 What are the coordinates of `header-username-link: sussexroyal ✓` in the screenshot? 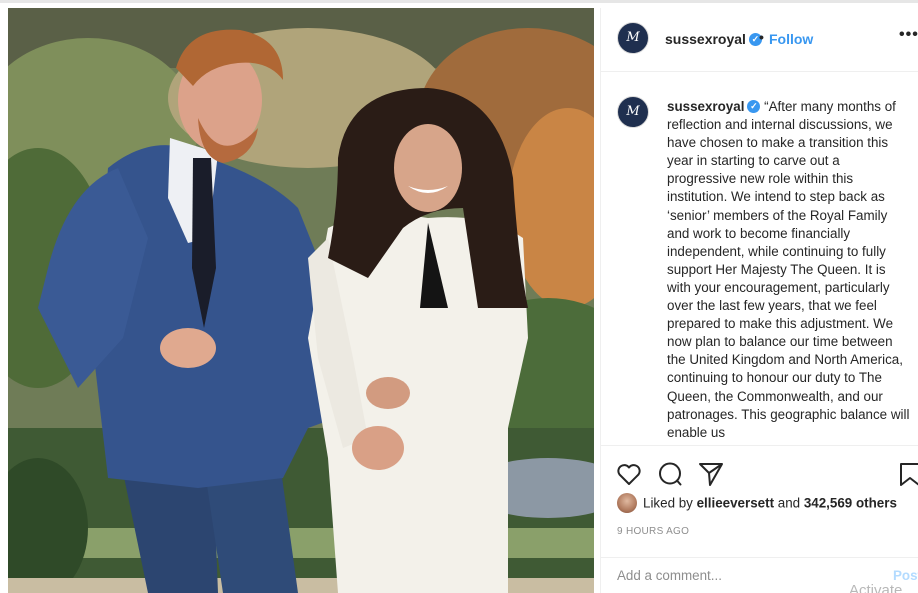 It's located at (713, 39).